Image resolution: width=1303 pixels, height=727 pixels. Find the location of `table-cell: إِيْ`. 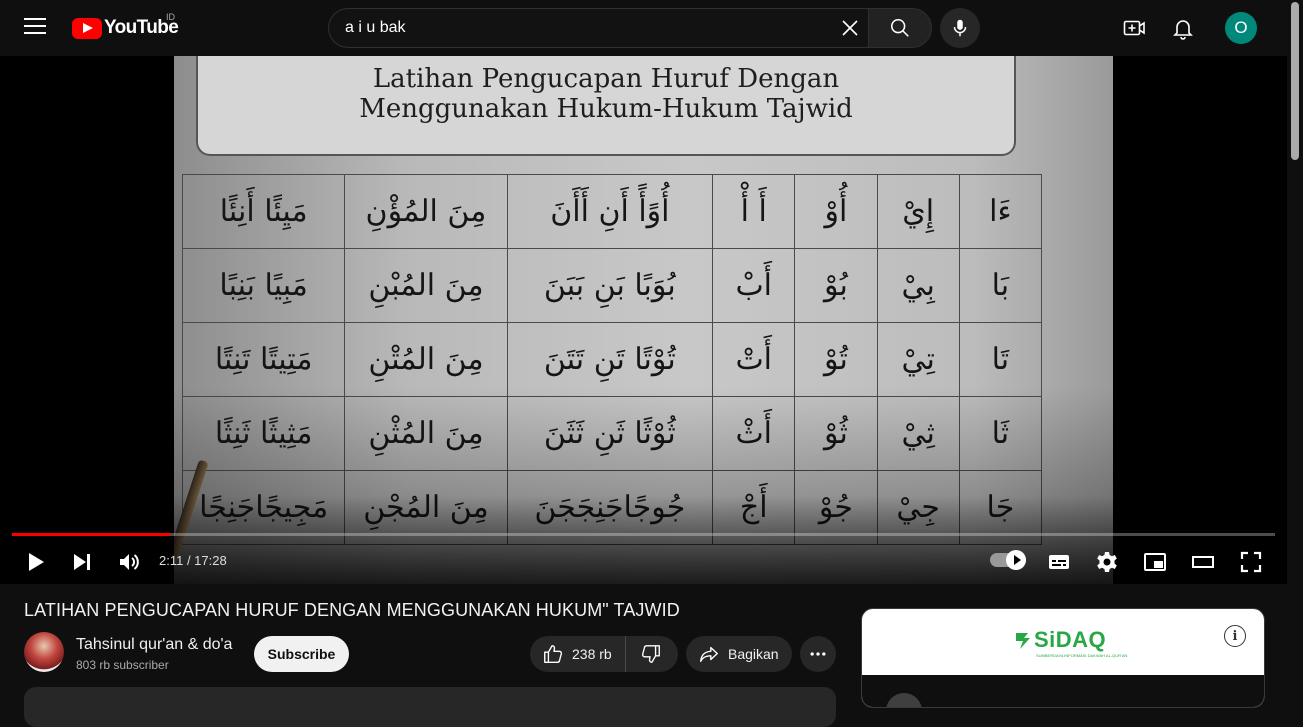

table-cell: إِيْ is located at coordinates (918, 211).